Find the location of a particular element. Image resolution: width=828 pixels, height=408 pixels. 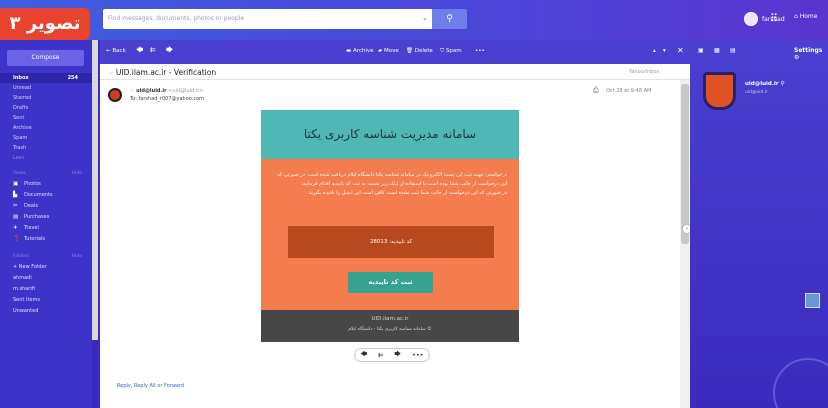

message-subject: ☆ UID.ilam.ac.ir - Verification is located at coordinates (162, 72).